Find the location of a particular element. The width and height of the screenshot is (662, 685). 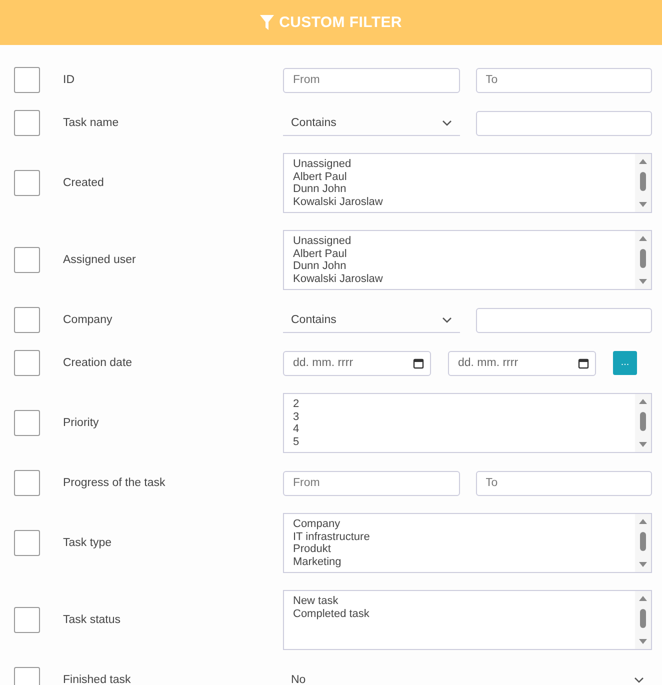

field-label: Creation date is located at coordinates (98, 363).